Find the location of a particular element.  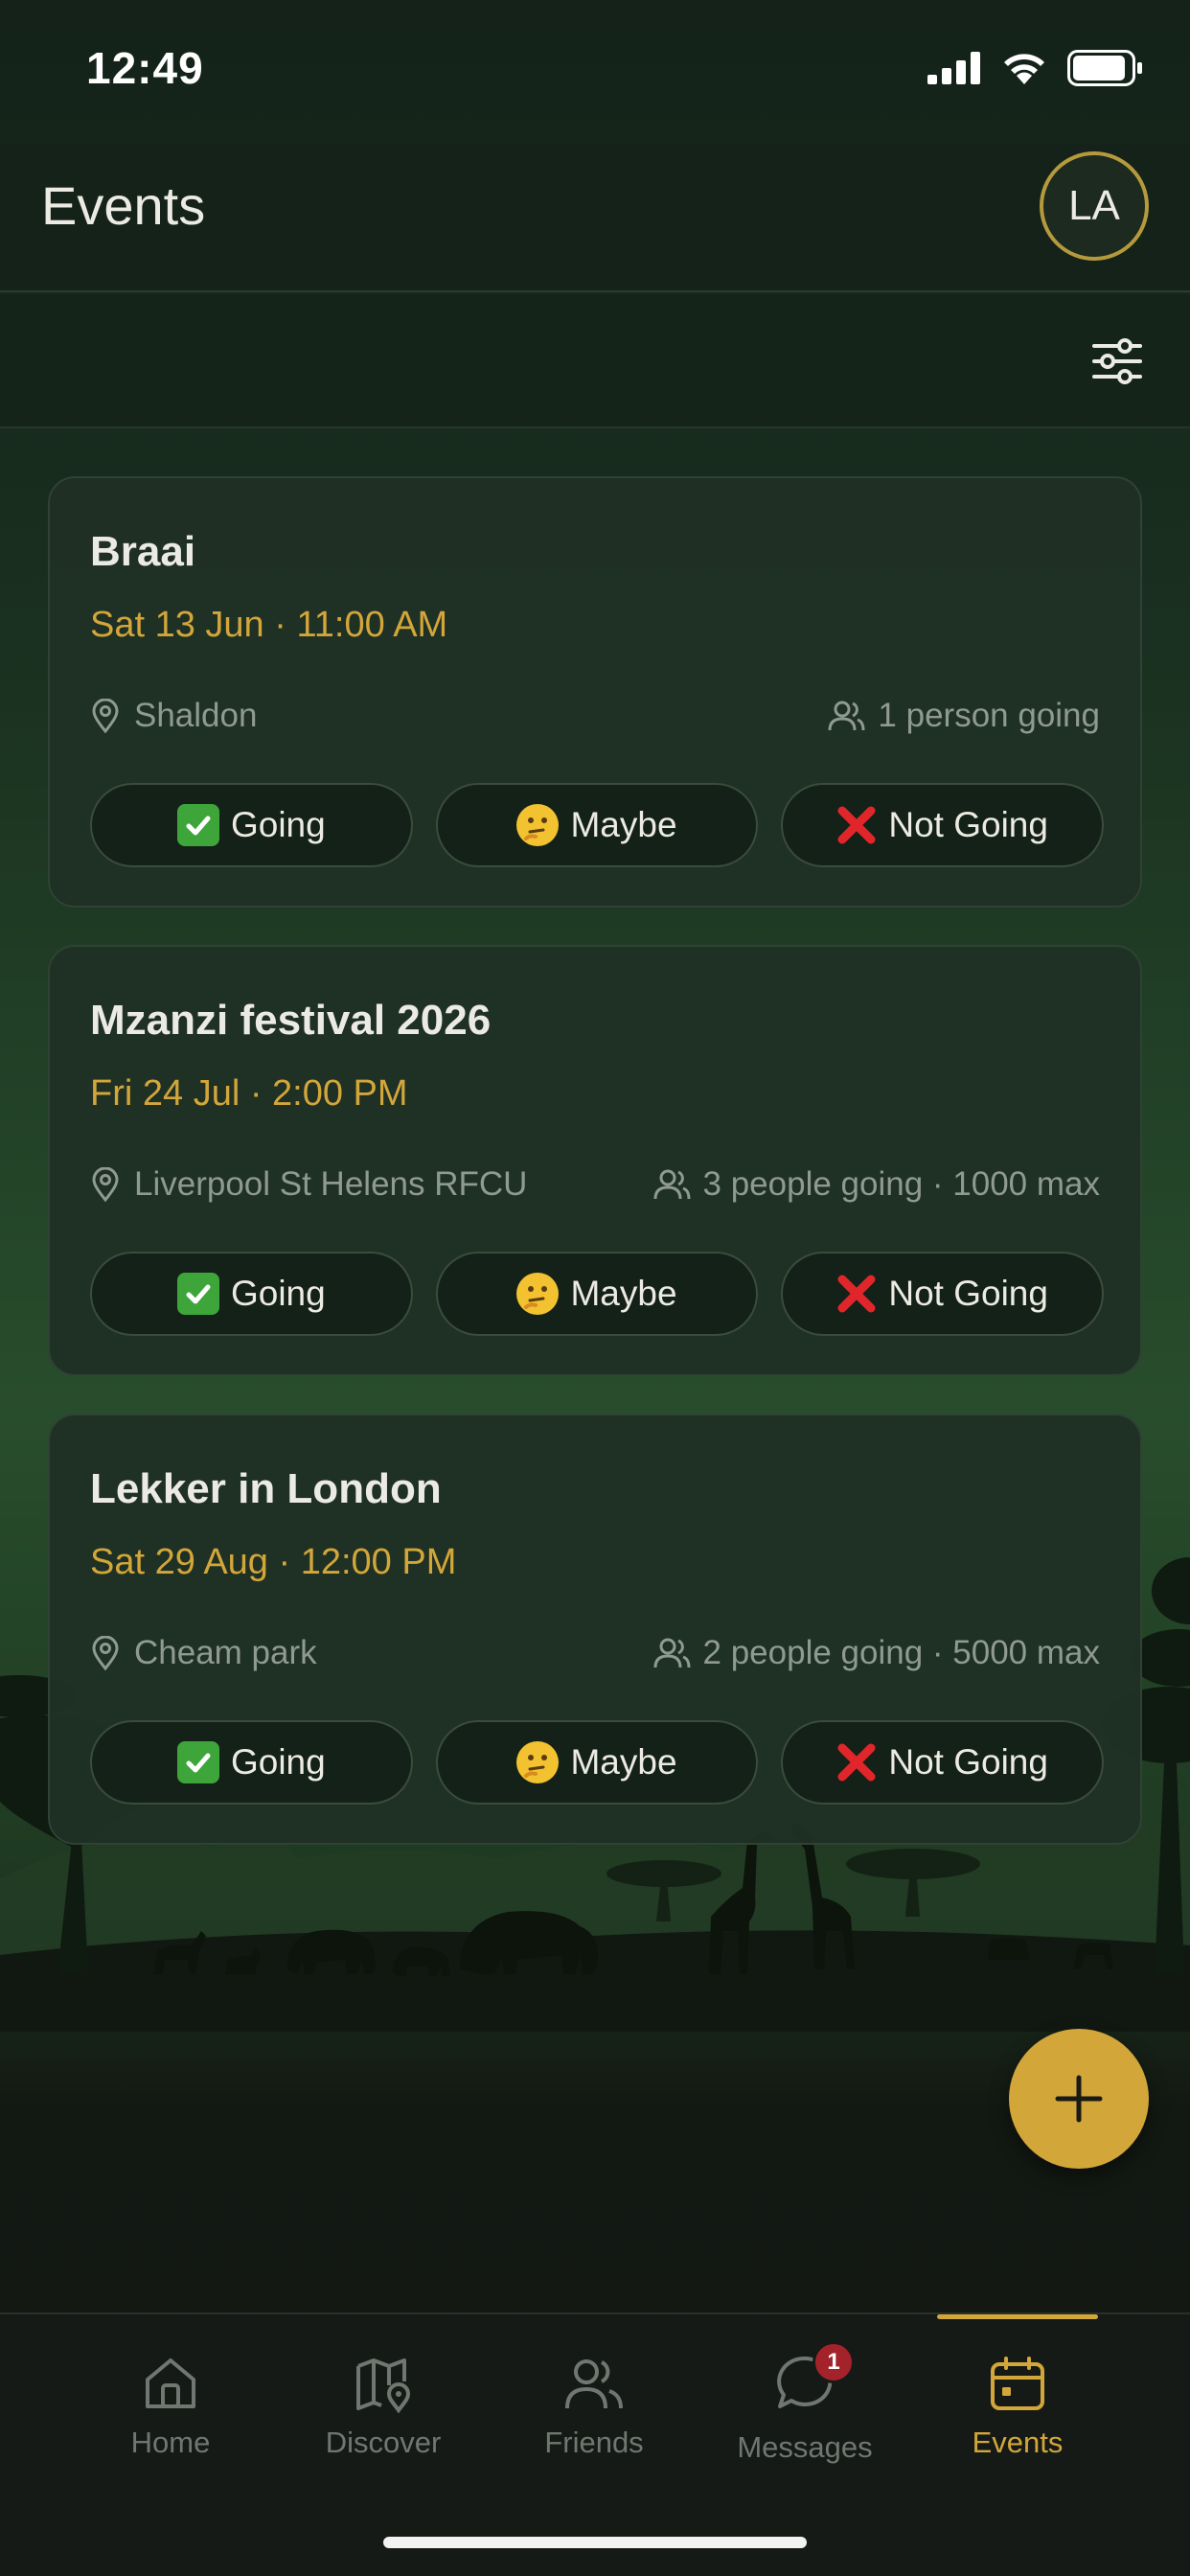

event-location: Cheam park is located at coordinates (203, 1653).